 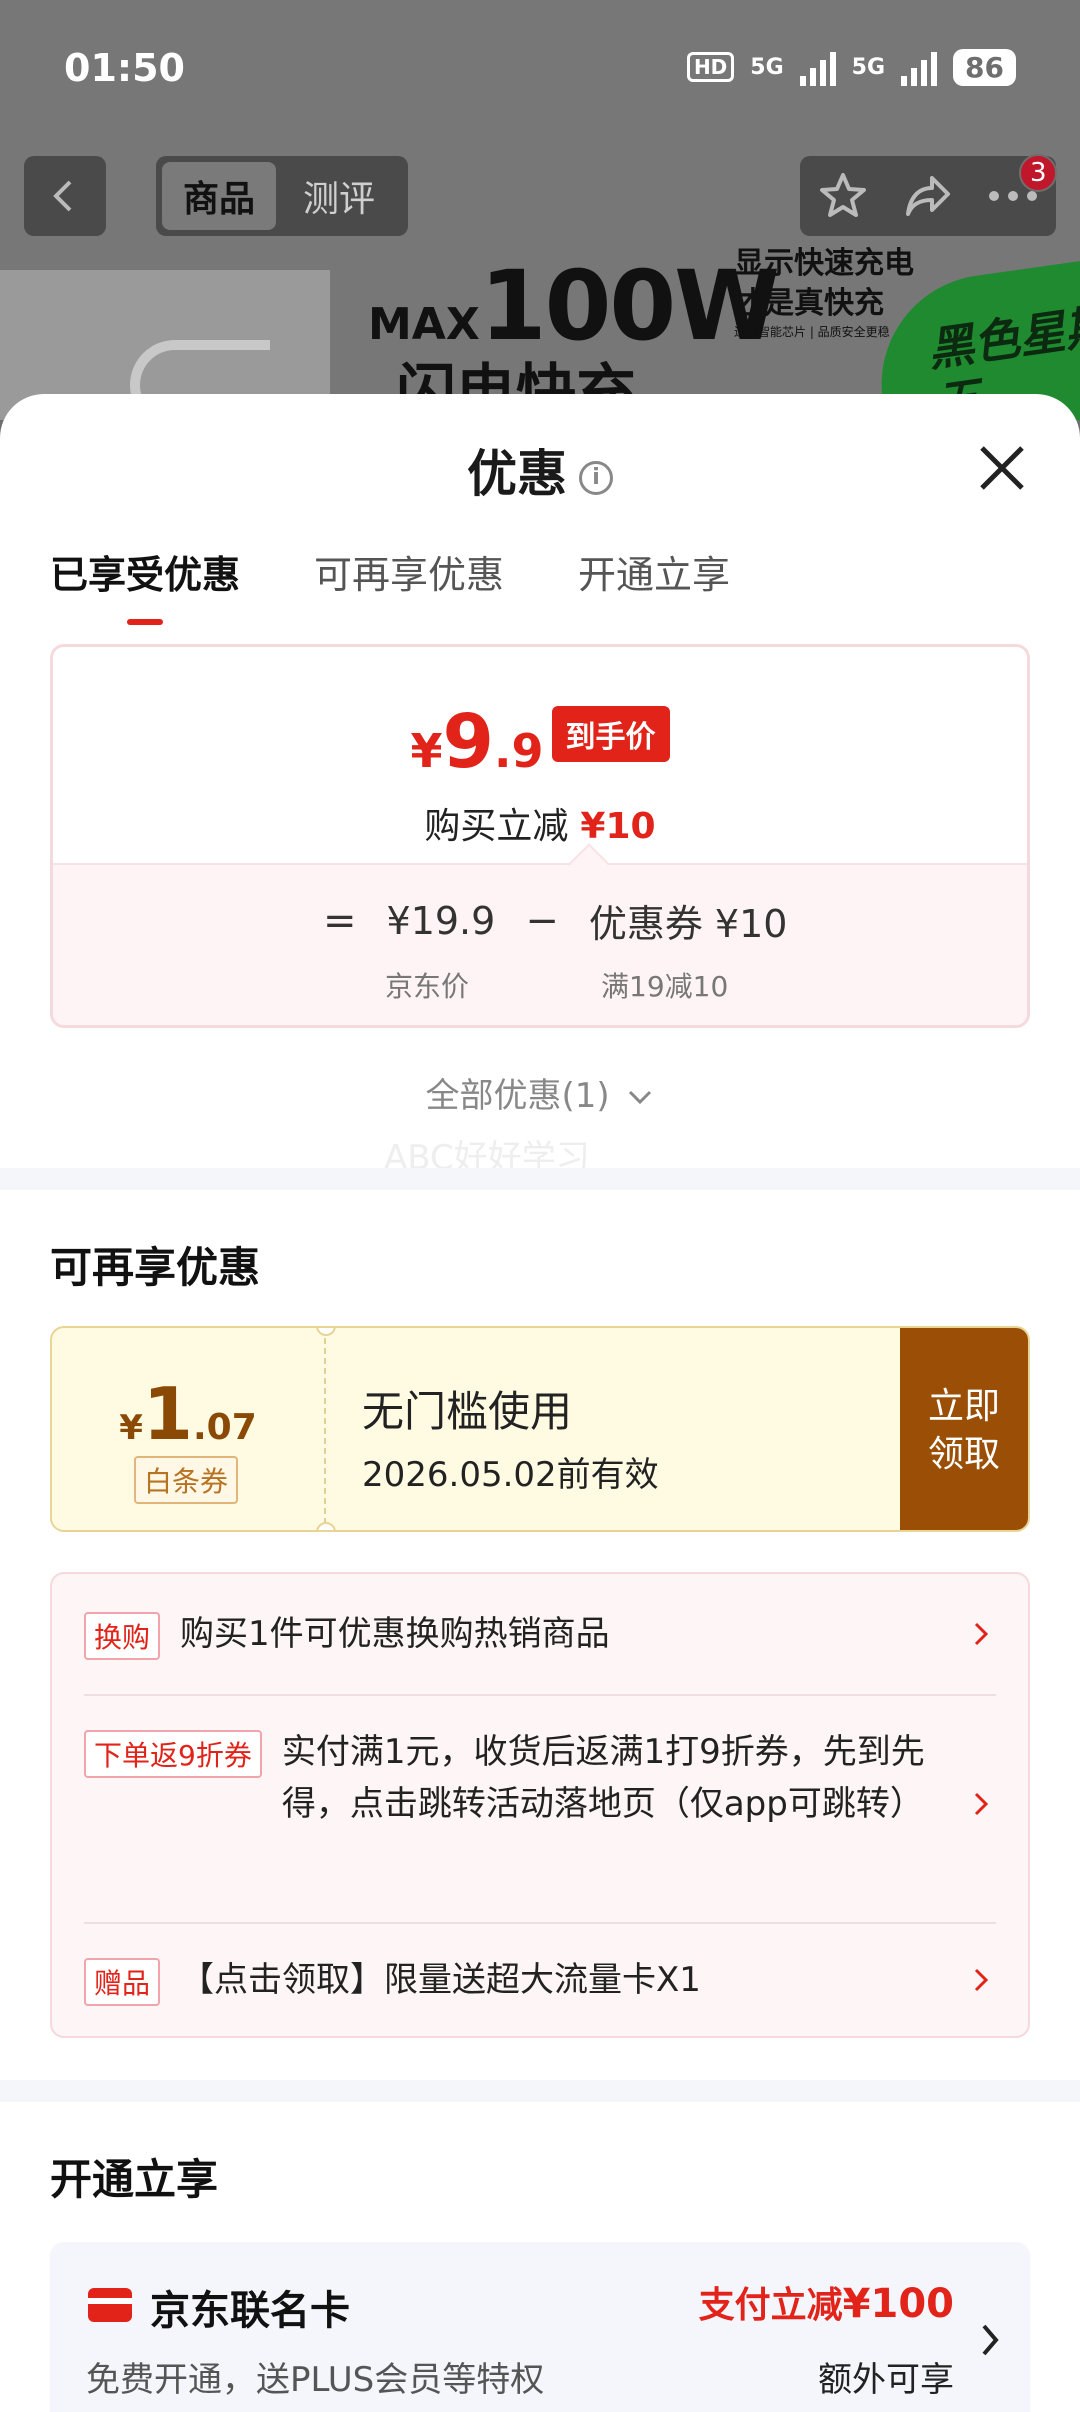 I want to click on promo-item-gift: 赠品 【点击领取】限量送超大流量卡X1, so click(x=540, y=1980).